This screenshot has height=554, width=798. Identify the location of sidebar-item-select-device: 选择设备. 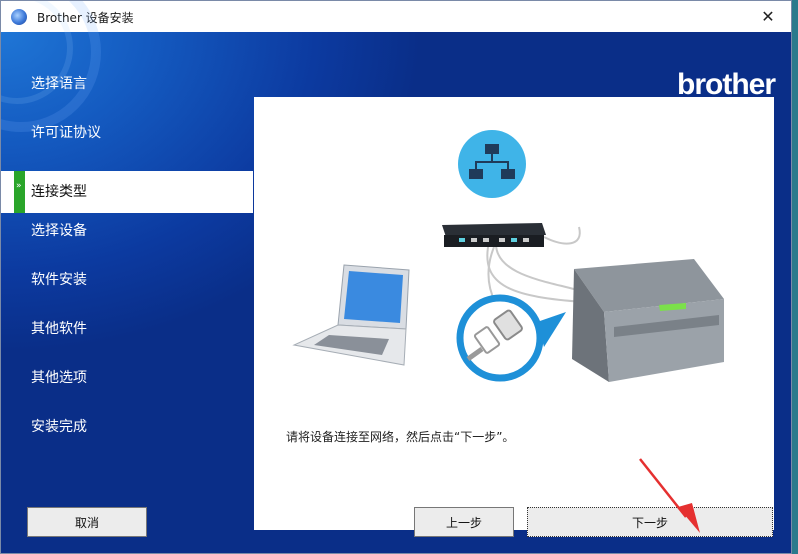
(127, 231).